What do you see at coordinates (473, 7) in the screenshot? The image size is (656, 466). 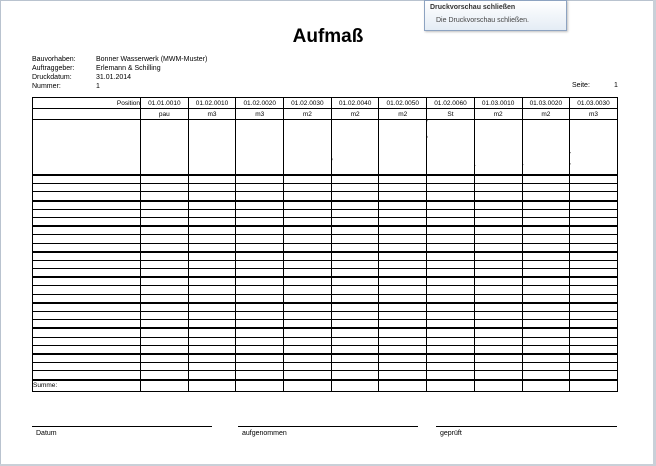 I see `tooltip-title: Druckvorschau schließen` at bounding box center [473, 7].